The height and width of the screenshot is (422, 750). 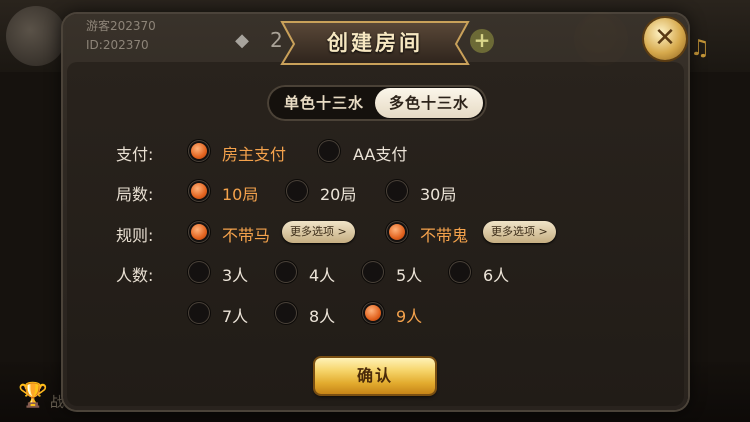 I want to click on title-banner: 创建房间, so click(x=375, y=40).